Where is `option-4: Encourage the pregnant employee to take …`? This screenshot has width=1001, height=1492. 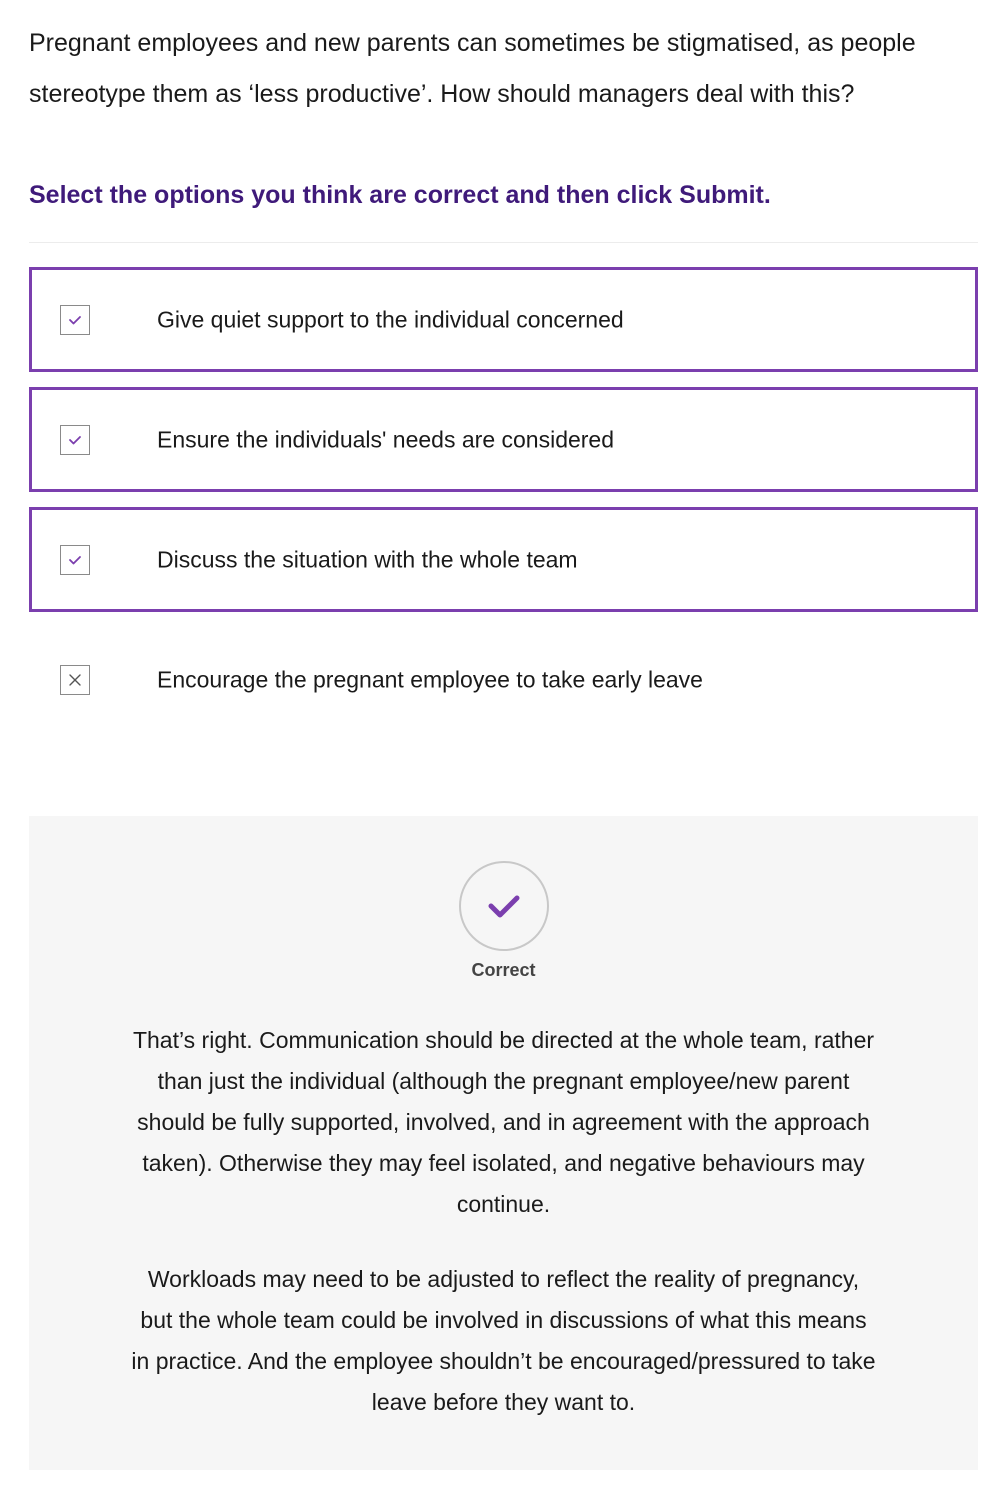
option-4: Encourage the pregnant employee to take … is located at coordinates (503, 679).